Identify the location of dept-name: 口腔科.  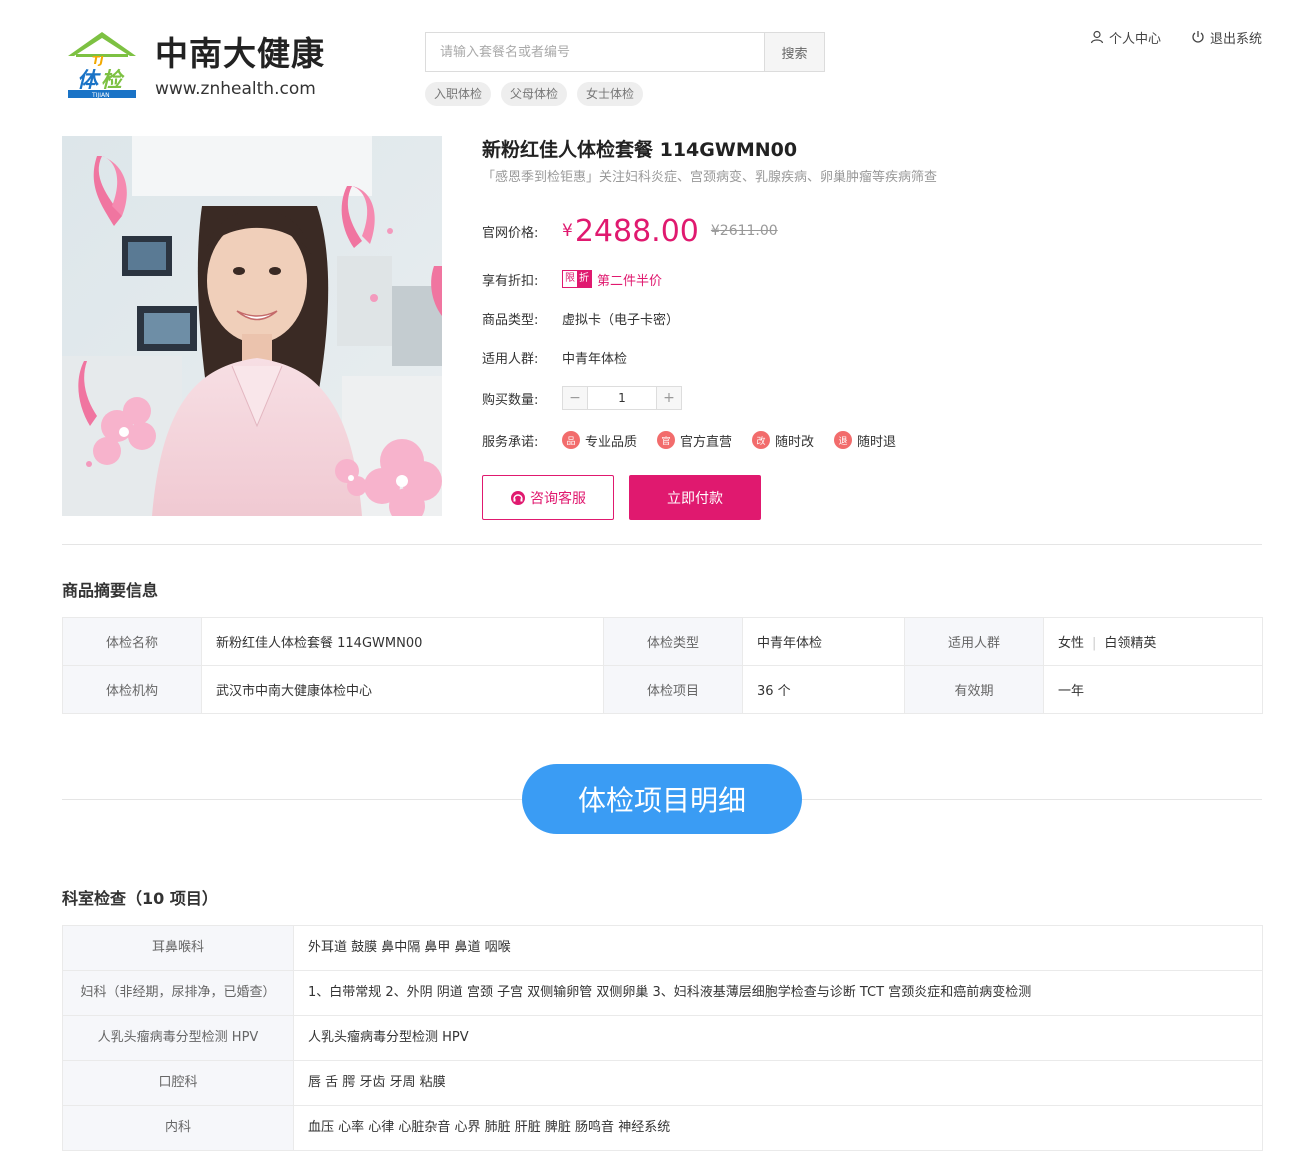
(178, 1083).